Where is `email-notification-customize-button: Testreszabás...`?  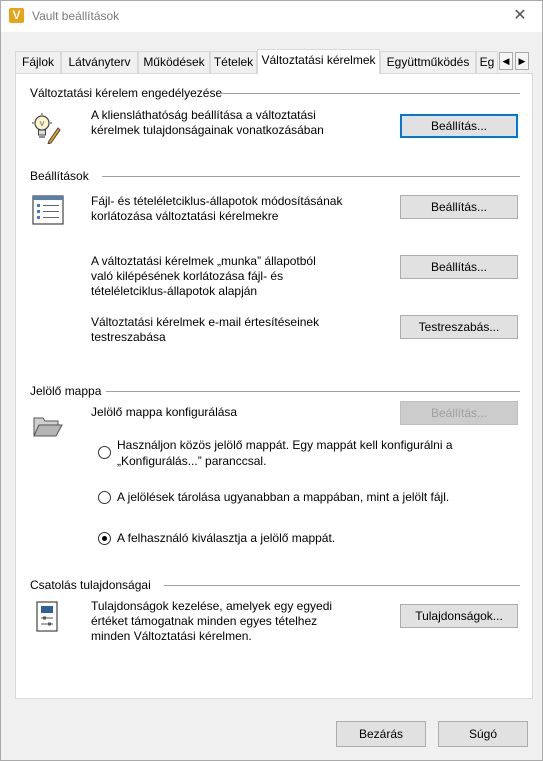
email-notification-customize-button: Testreszabás... is located at coordinates (459, 327).